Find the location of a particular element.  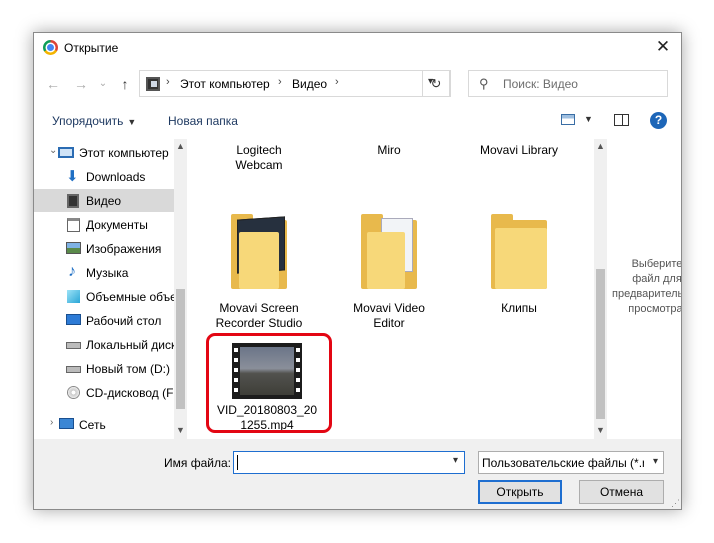

file-name: Клипы is located at coordinates (519, 308).